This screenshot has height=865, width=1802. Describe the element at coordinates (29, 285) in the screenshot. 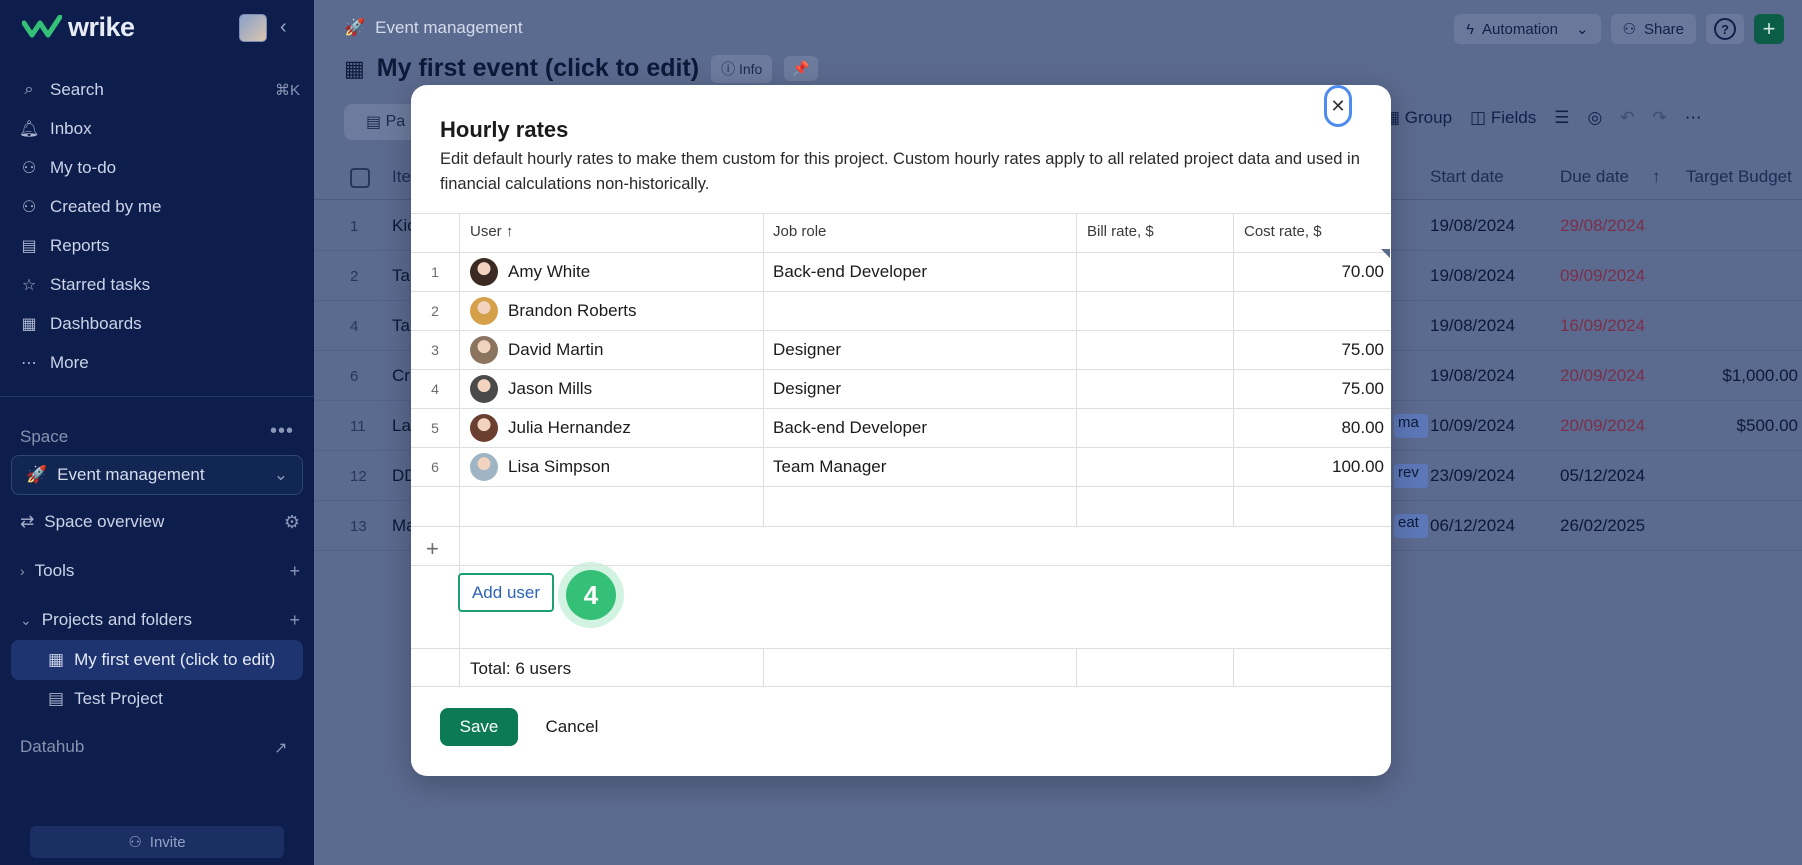

I see `star-icon: ☆` at that location.